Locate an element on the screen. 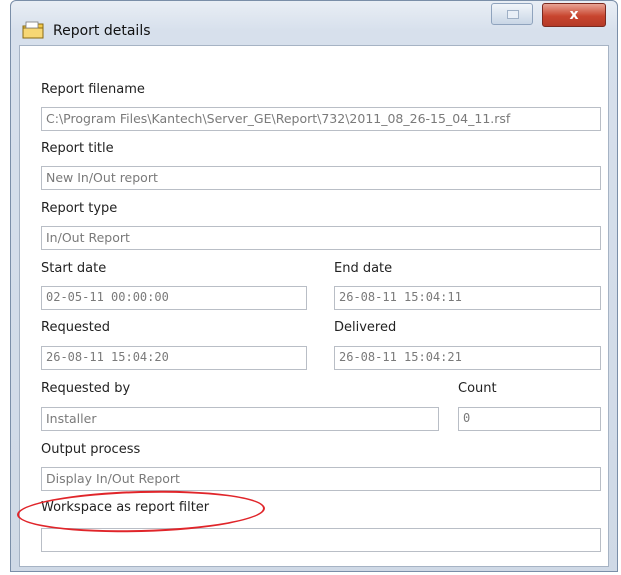 The image size is (621, 575). output-process-label: Output process is located at coordinates (91, 449).